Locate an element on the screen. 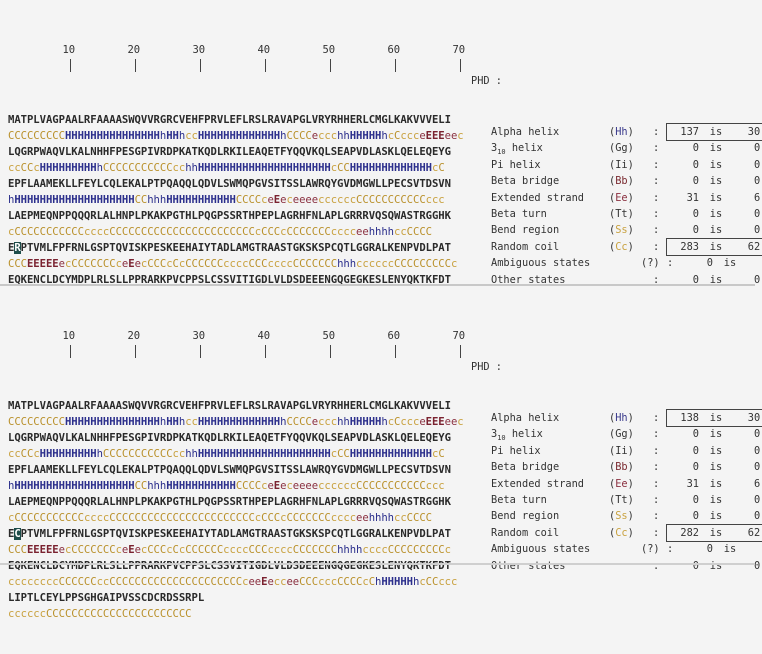  structure-run: HHHHHHHHHHH is located at coordinates (201, 200).